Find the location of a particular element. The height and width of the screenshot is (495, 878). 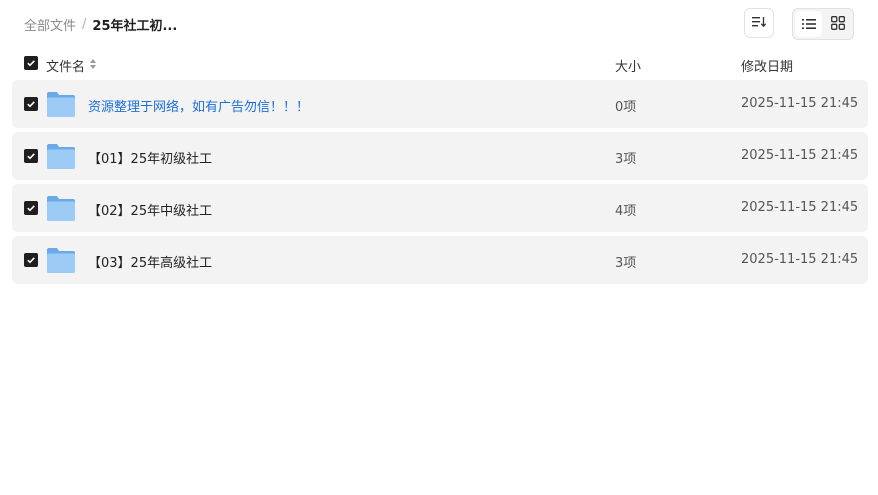

grid-view-button is located at coordinates (837, 24).